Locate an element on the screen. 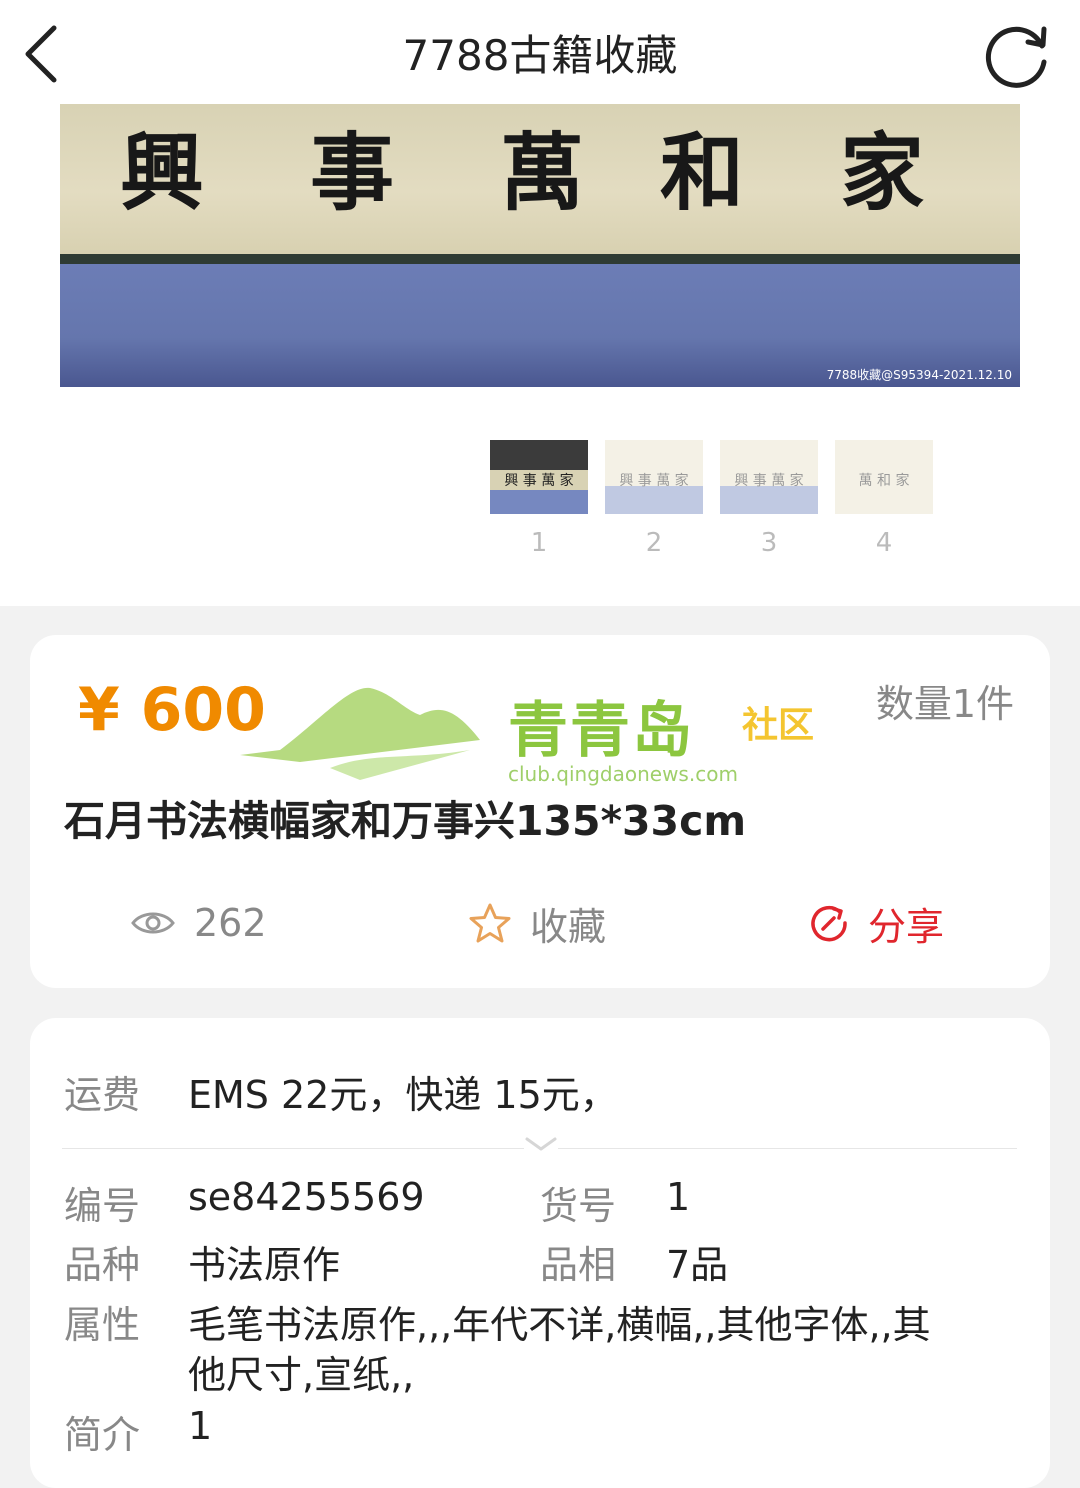 This screenshot has height=1488, width=1080. condition-value: 7品 is located at coordinates (697, 1265).